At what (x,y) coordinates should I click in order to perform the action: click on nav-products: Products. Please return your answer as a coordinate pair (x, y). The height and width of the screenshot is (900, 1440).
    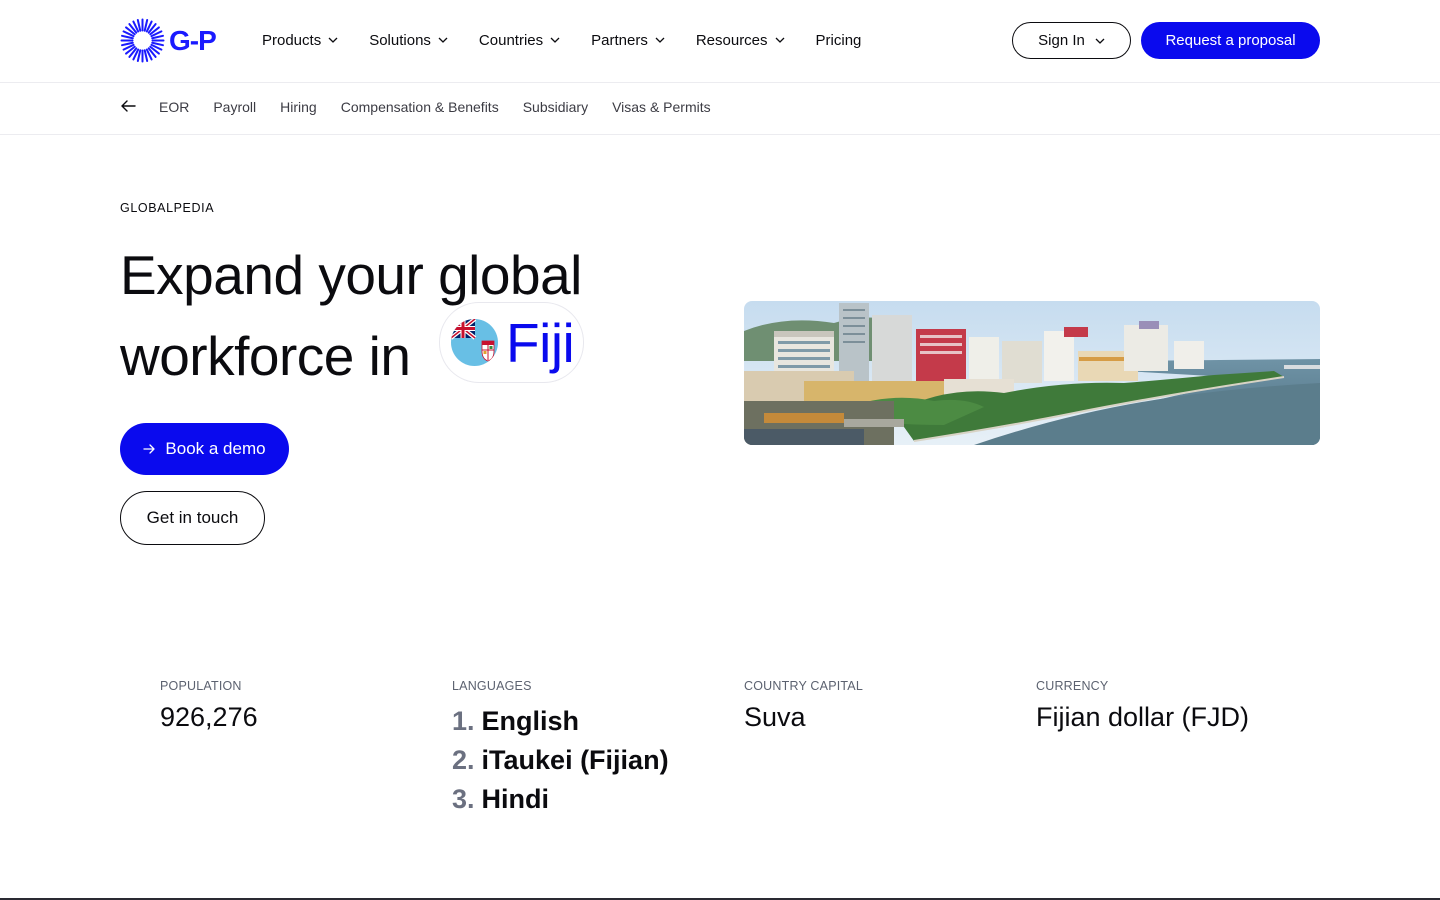
    Looking at the image, I should click on (300, 40).